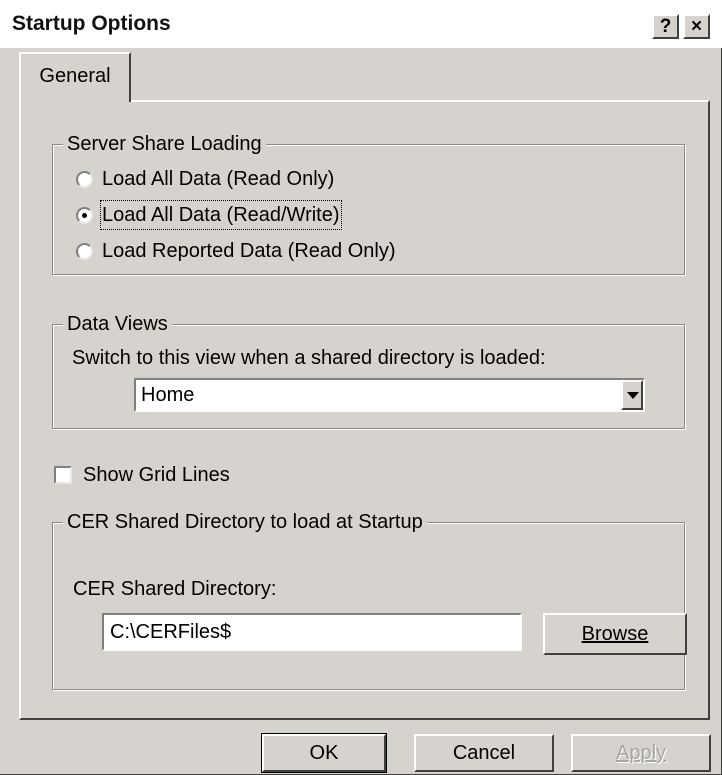 This screenshot has width=722, height=775. I want to click on browse-button-label: Browse, so click(615, 634).